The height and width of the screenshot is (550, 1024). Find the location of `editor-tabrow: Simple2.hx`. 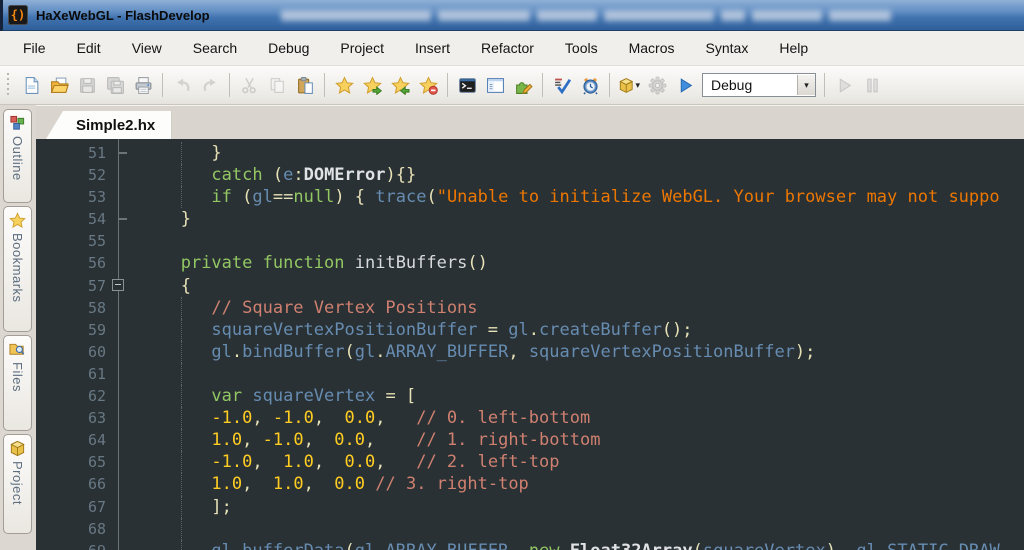

editor-tabrow: Simple2.hx is located at coordinates (530, 122).